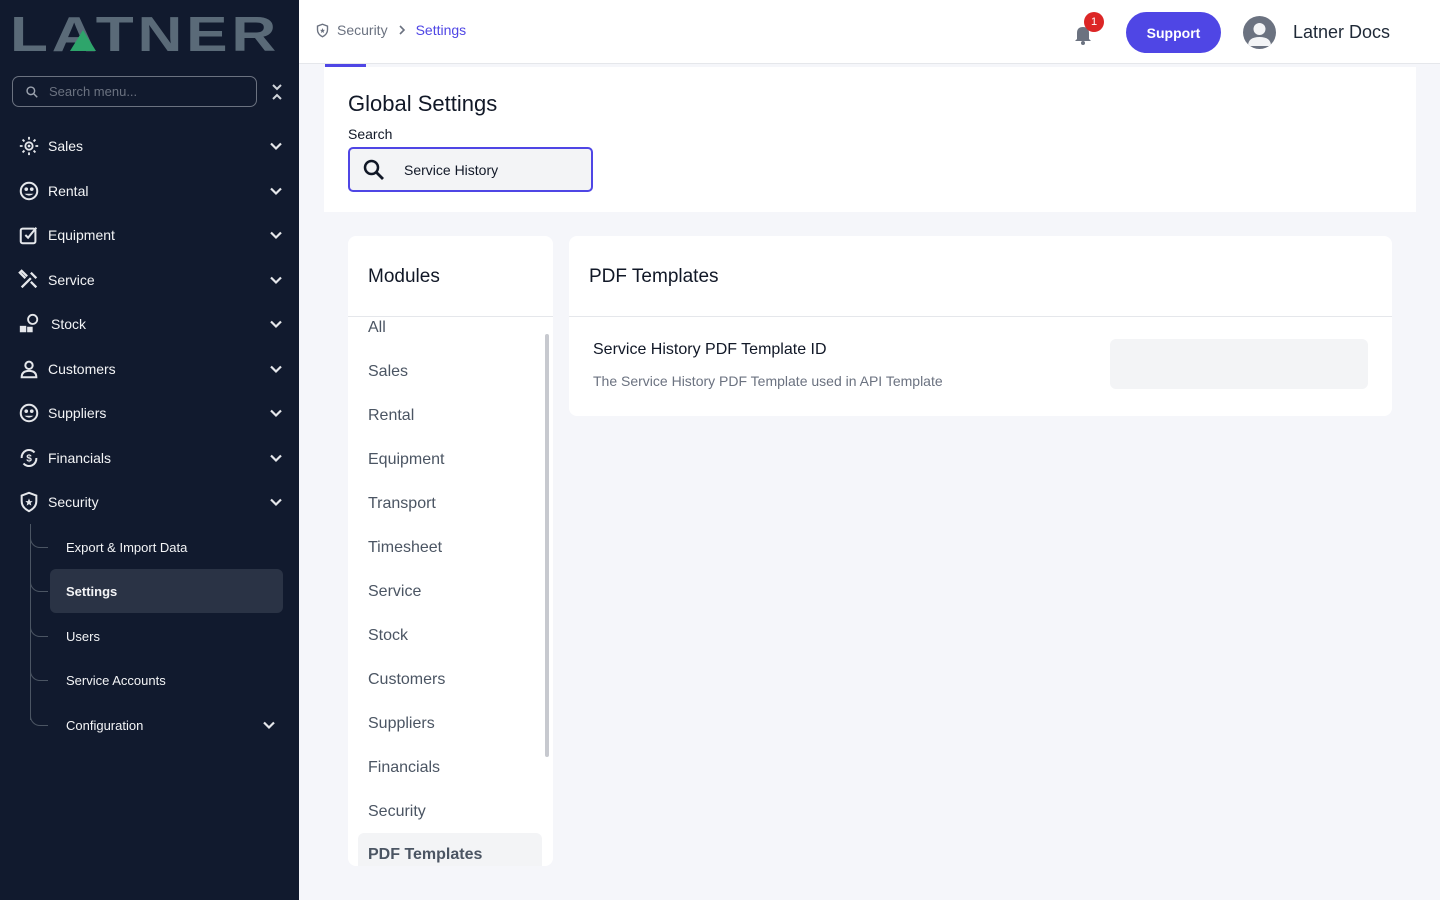 This screenshot has width=1440, height=900. I want to click on breadcrumb: Security Settings, so click(390, 30).